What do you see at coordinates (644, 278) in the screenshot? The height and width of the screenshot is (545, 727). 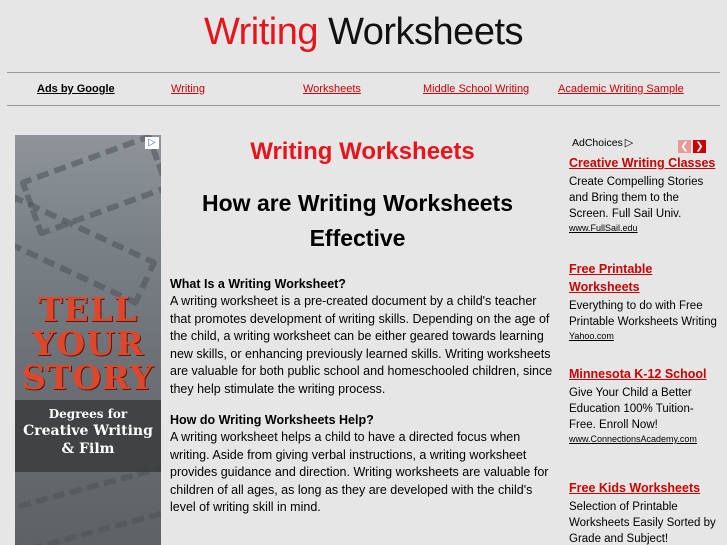 I see `ad-title-link: Free Printable Worksheets` at bounding box center [644, 278].